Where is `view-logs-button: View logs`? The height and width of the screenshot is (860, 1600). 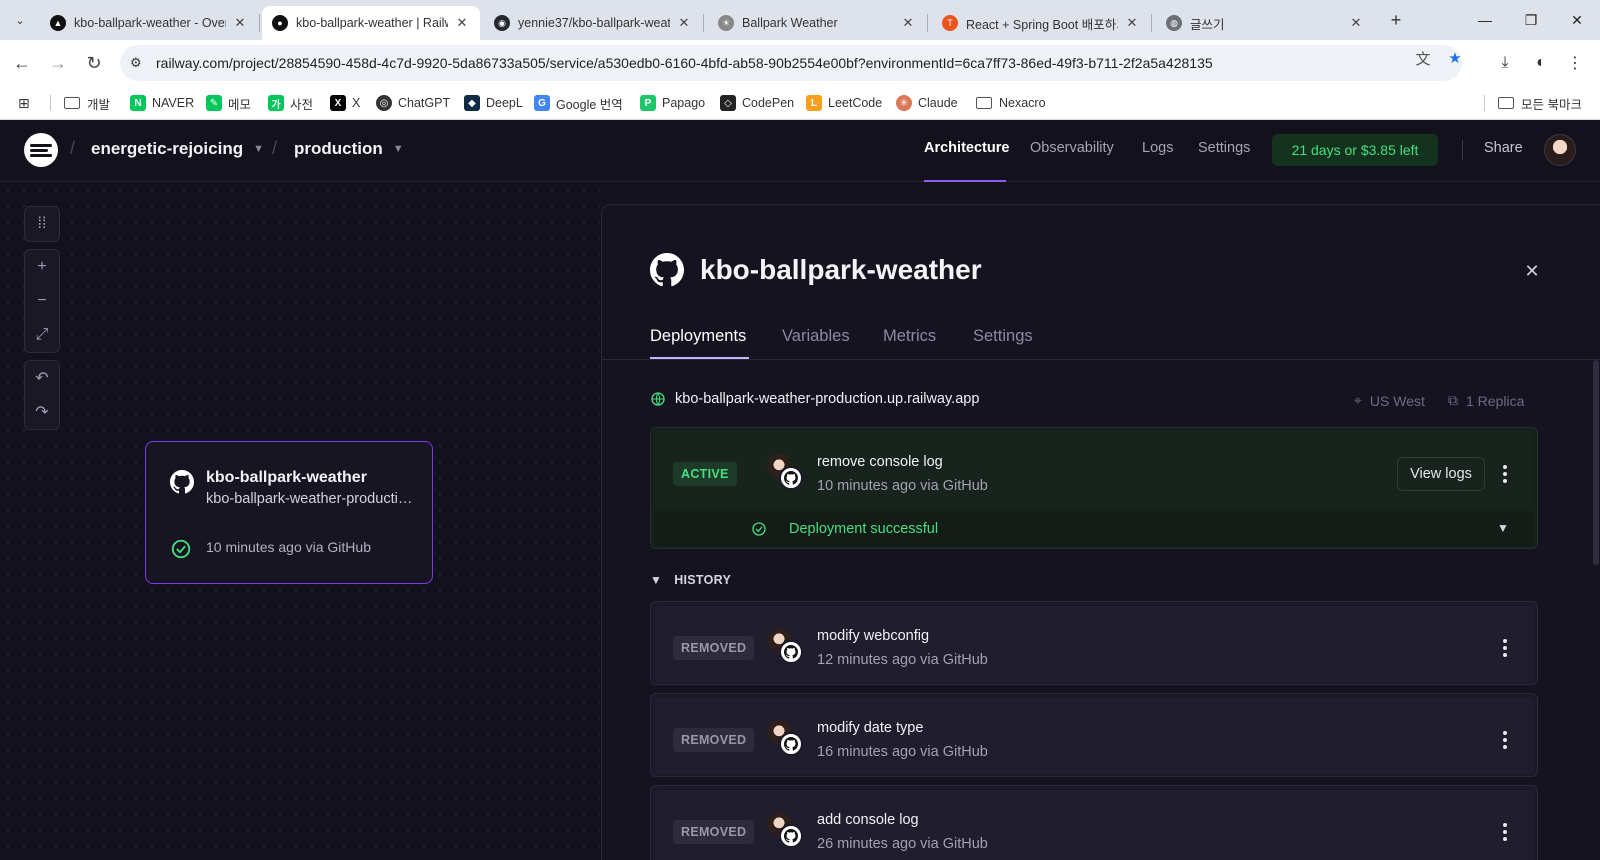
view-logs-button: View logs is located at coordinates (1441, 474).